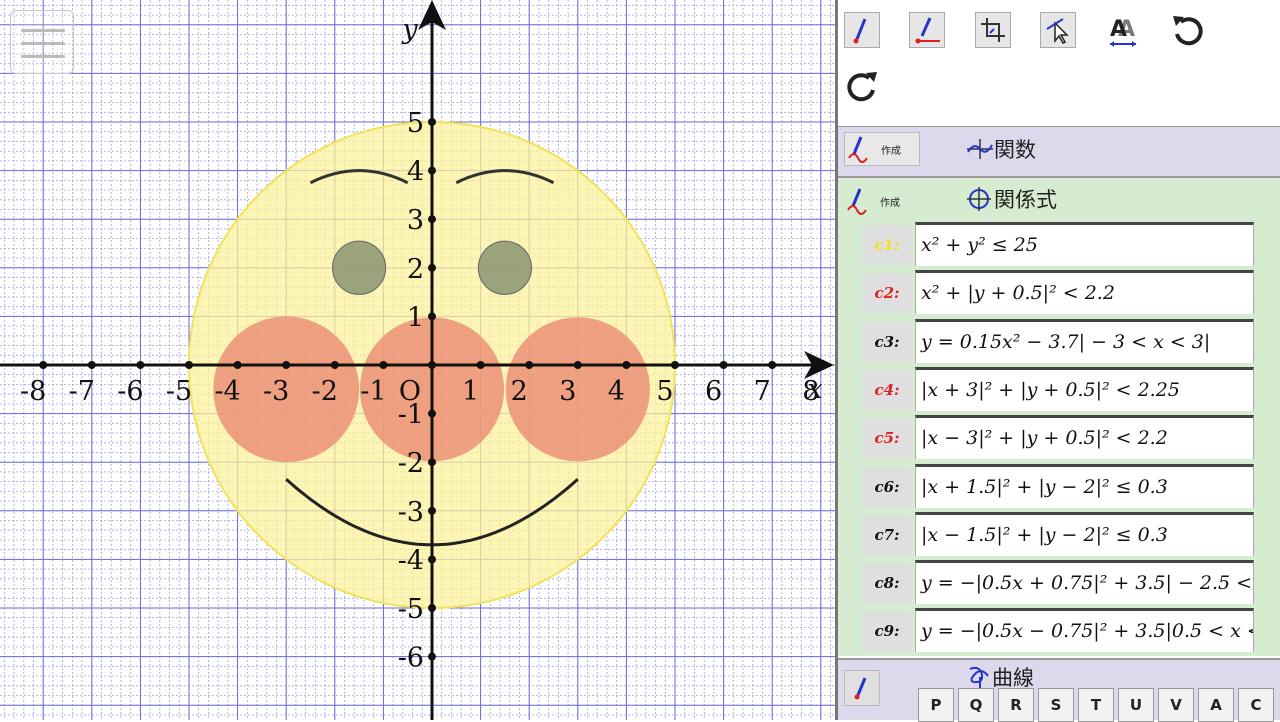  Describe the element at coordinates (887, 583) in the screenshot. I see `relation-id-label: c8:` at that location.